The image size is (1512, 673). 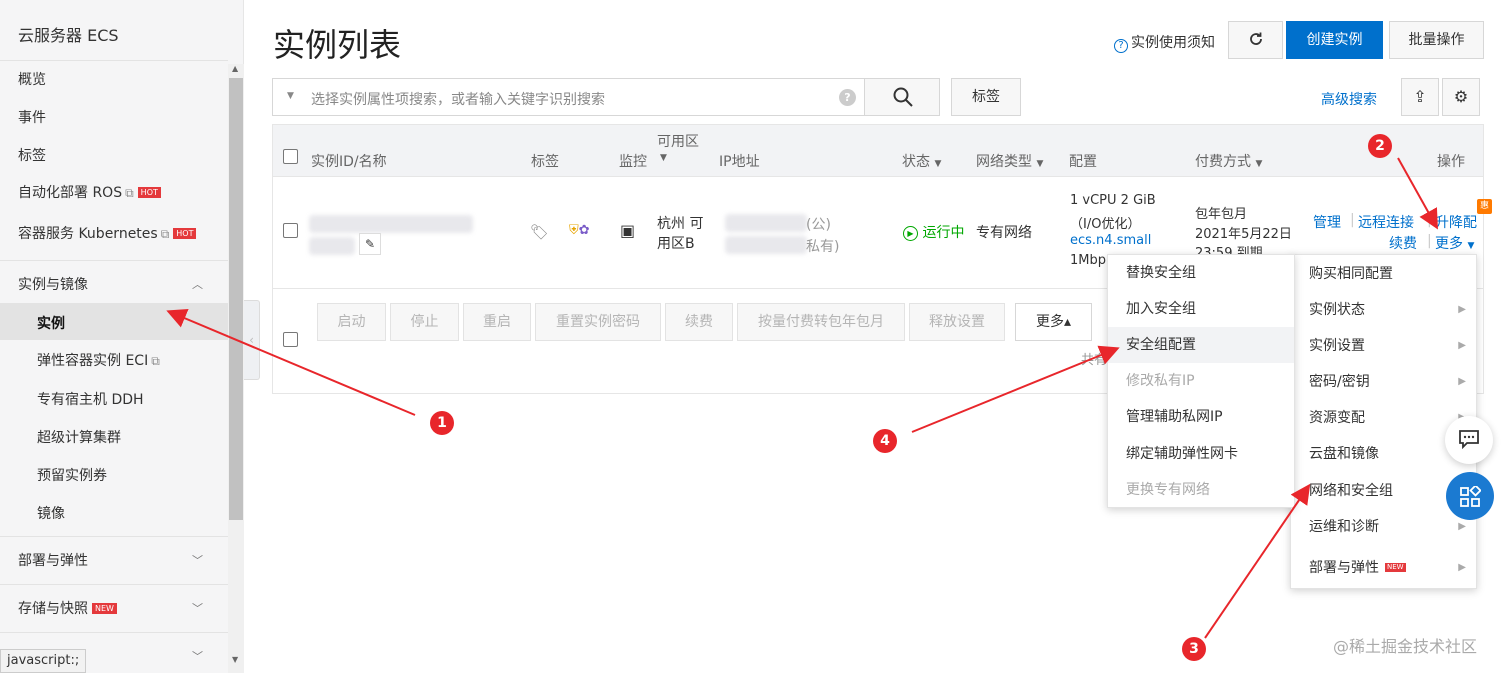 I want to click on annotation-badge-2: 2, so click(x=1380, y=146).